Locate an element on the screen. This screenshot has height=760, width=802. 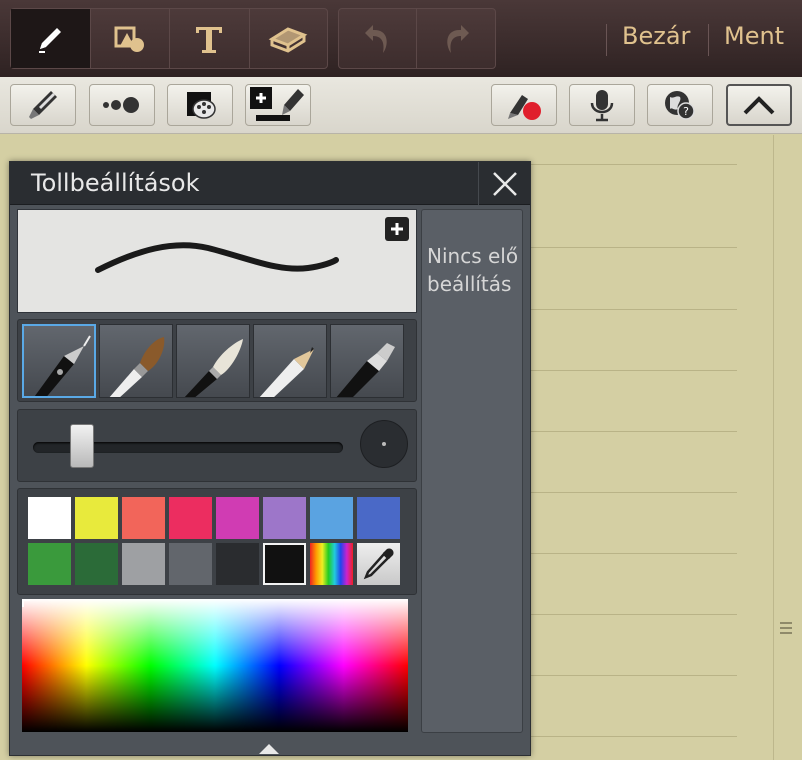
web-search-button: ? is located at coordinates (680, 105).